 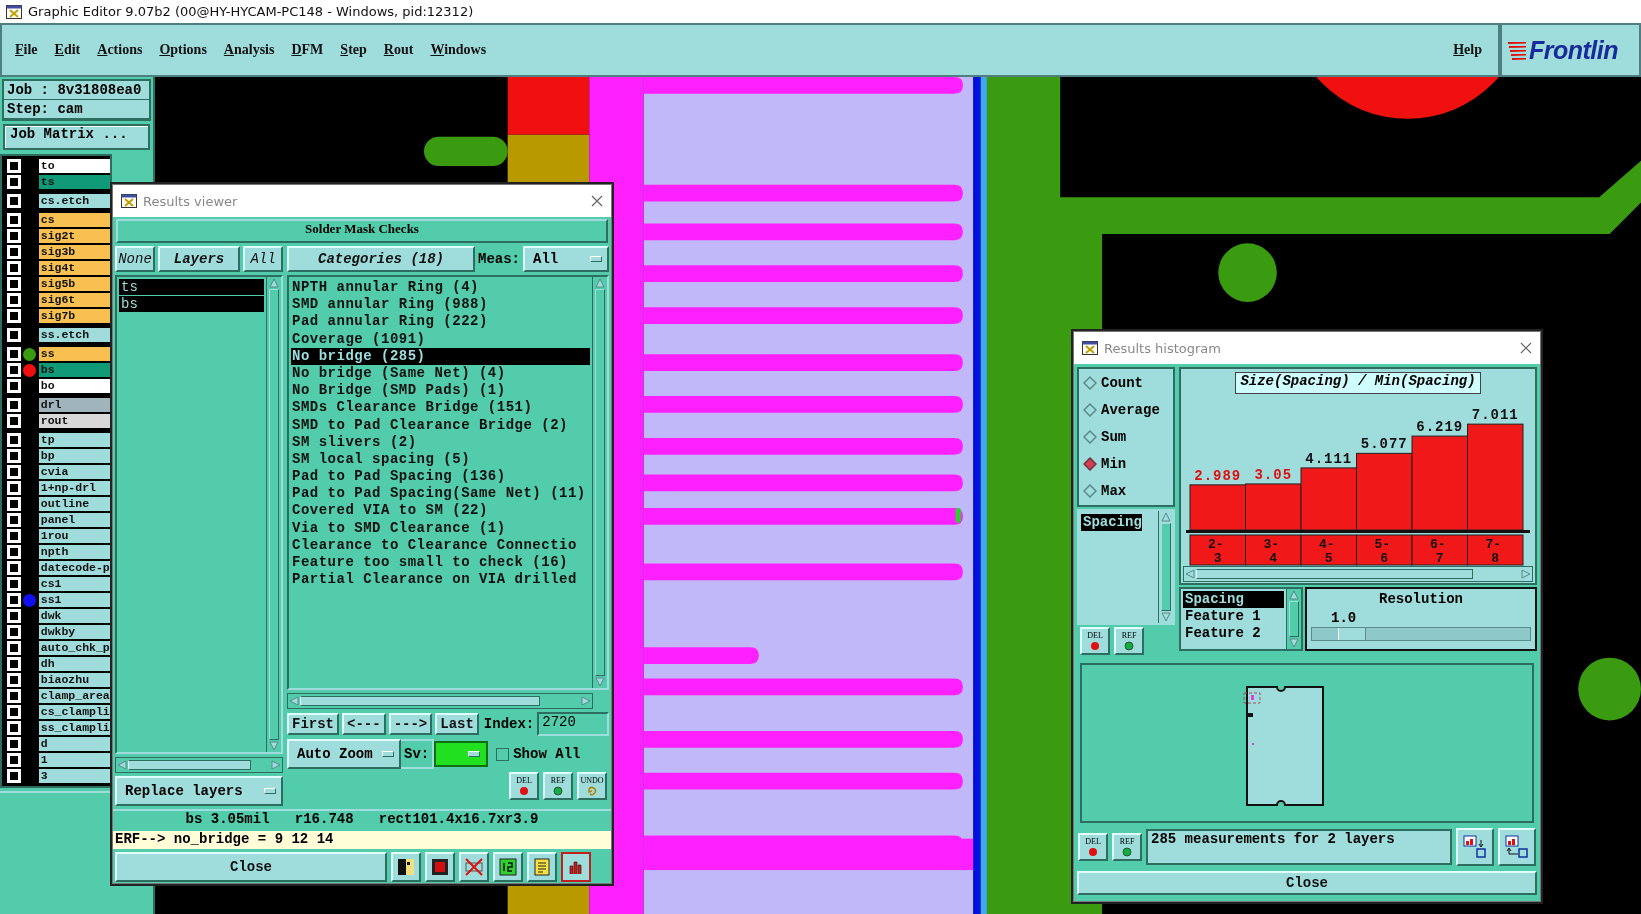 What do you see at coordinates (1475, 847) in the screenshot?
I see `export-button` at bounding box center [1475, 847].